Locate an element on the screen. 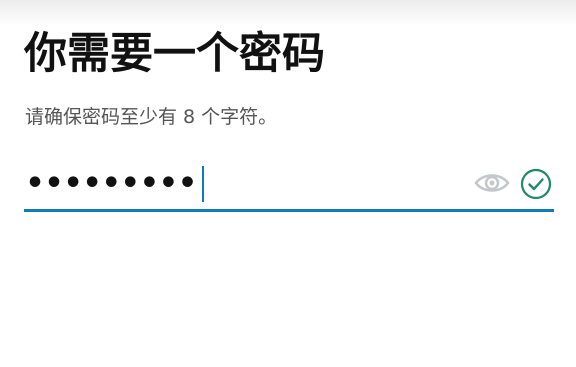 The image size is (576, 367). top-shade is located at coordinates (288, 13).